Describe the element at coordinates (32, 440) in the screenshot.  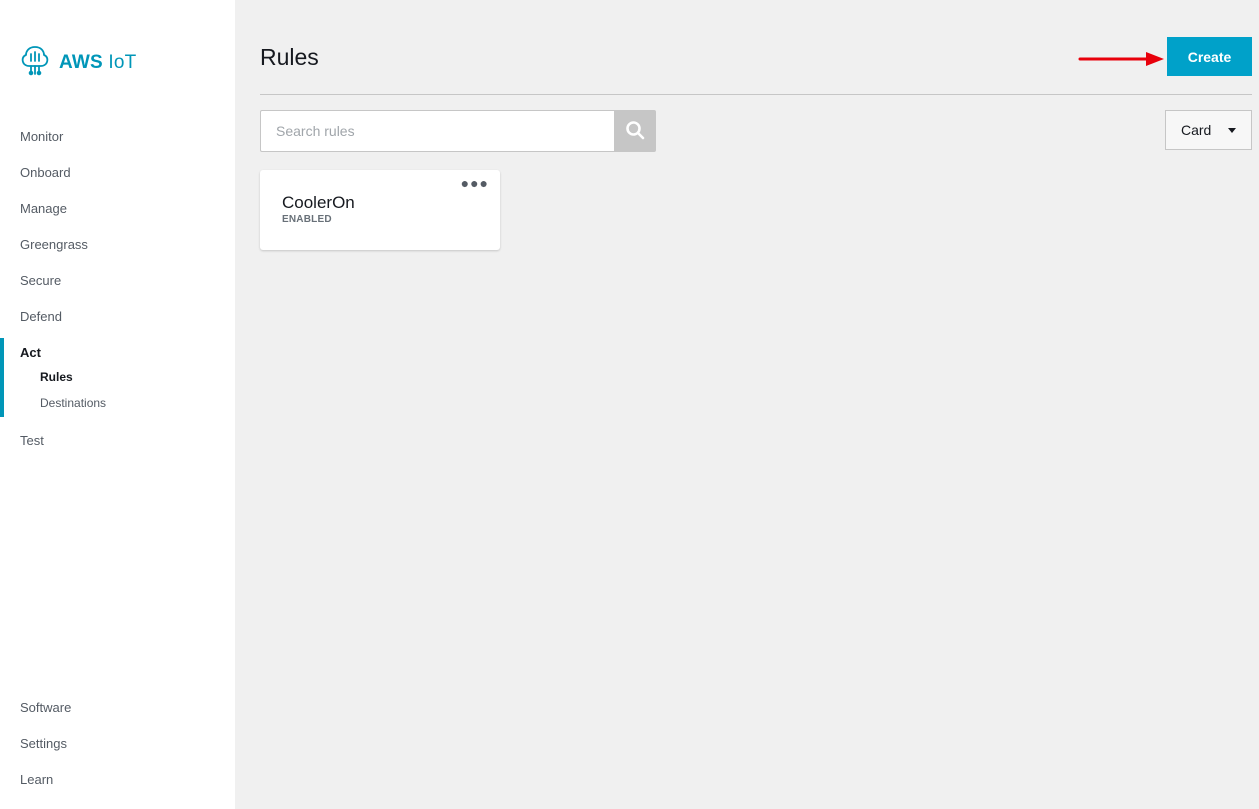
I see `sidebar-item-test: Test` at that location.